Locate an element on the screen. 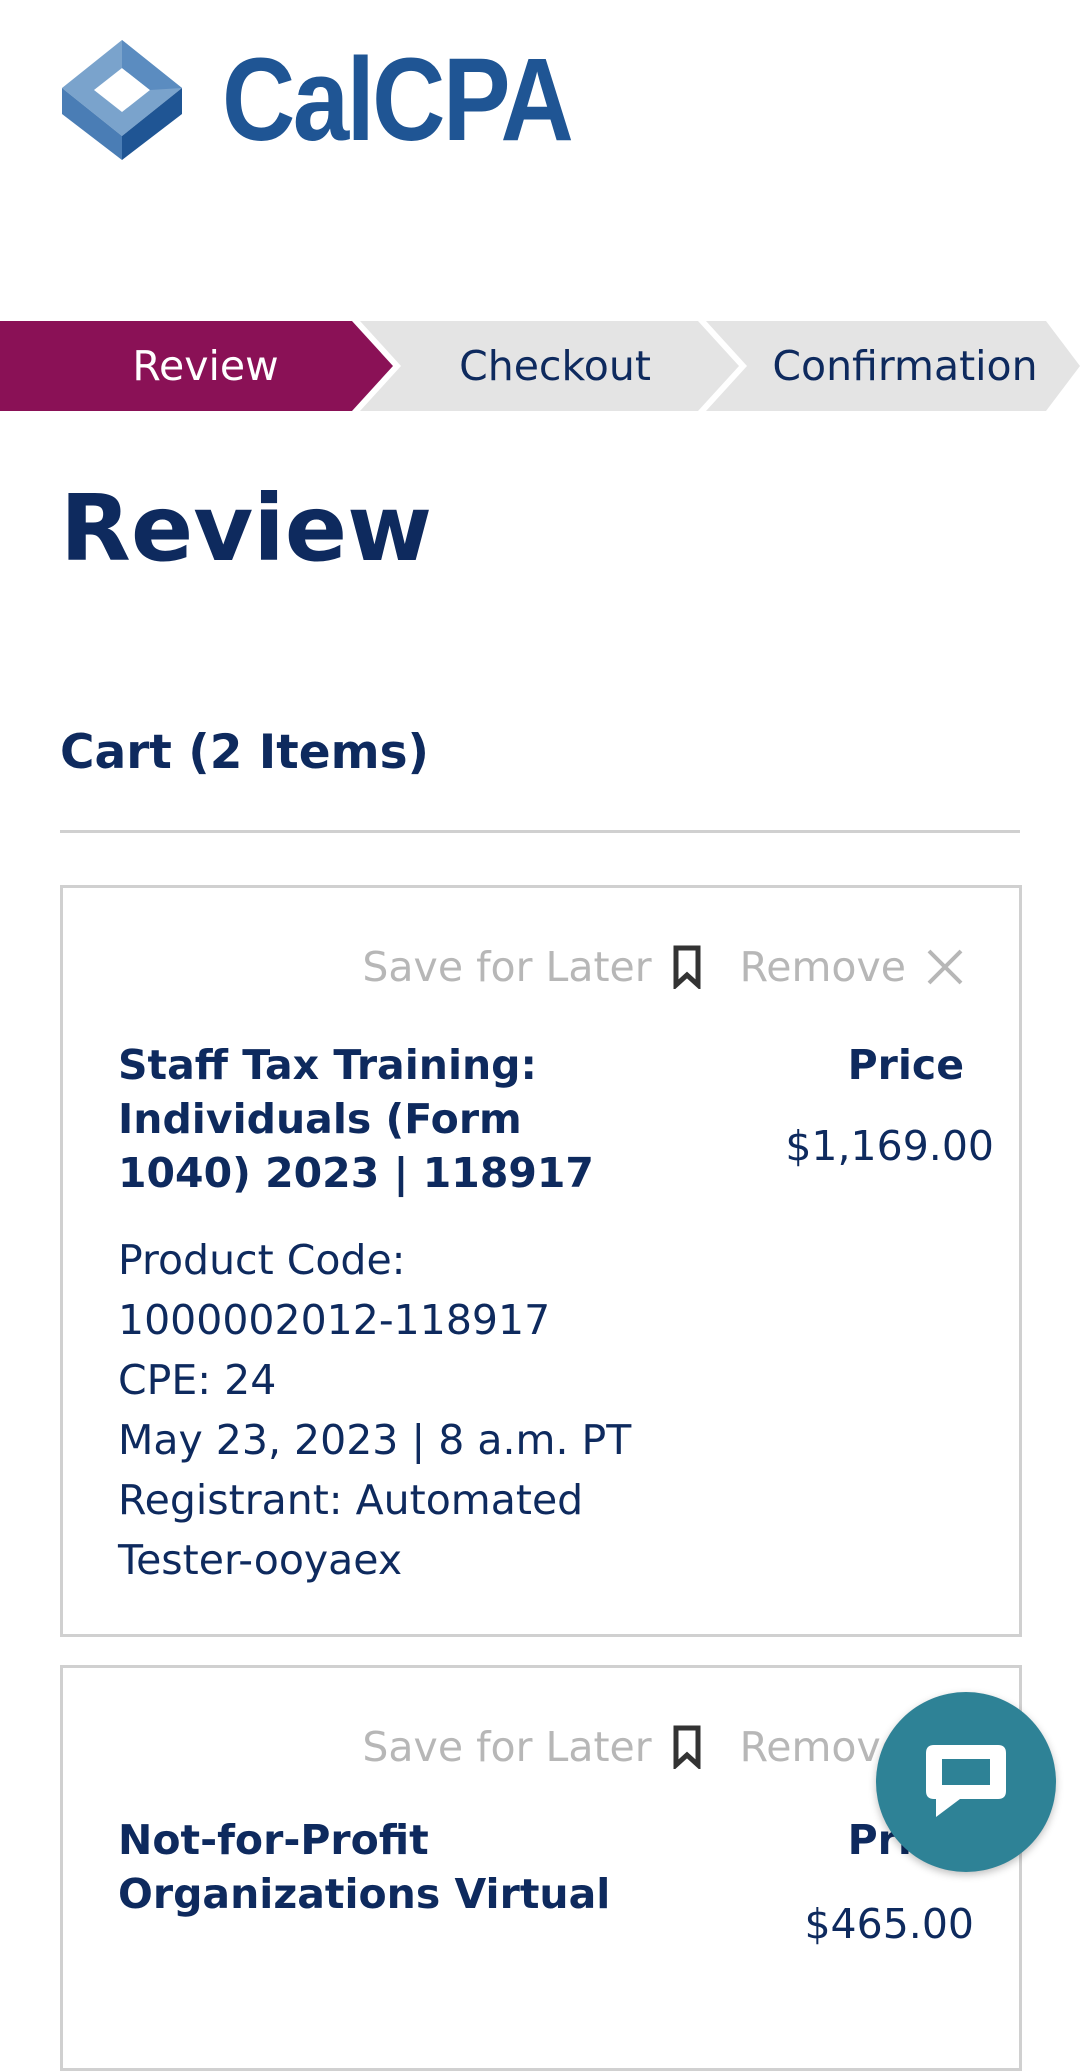 The image size is (1080, 2071). item-title: Not-for-Profit Organizations Virtual is located at coordinates (378, 1867).